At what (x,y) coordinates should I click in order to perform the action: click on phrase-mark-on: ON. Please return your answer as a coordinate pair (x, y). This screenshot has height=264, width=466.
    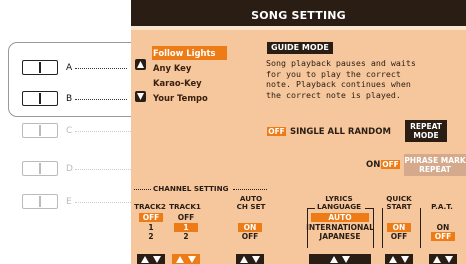
    Looking at the image, I should click on (373, 165).